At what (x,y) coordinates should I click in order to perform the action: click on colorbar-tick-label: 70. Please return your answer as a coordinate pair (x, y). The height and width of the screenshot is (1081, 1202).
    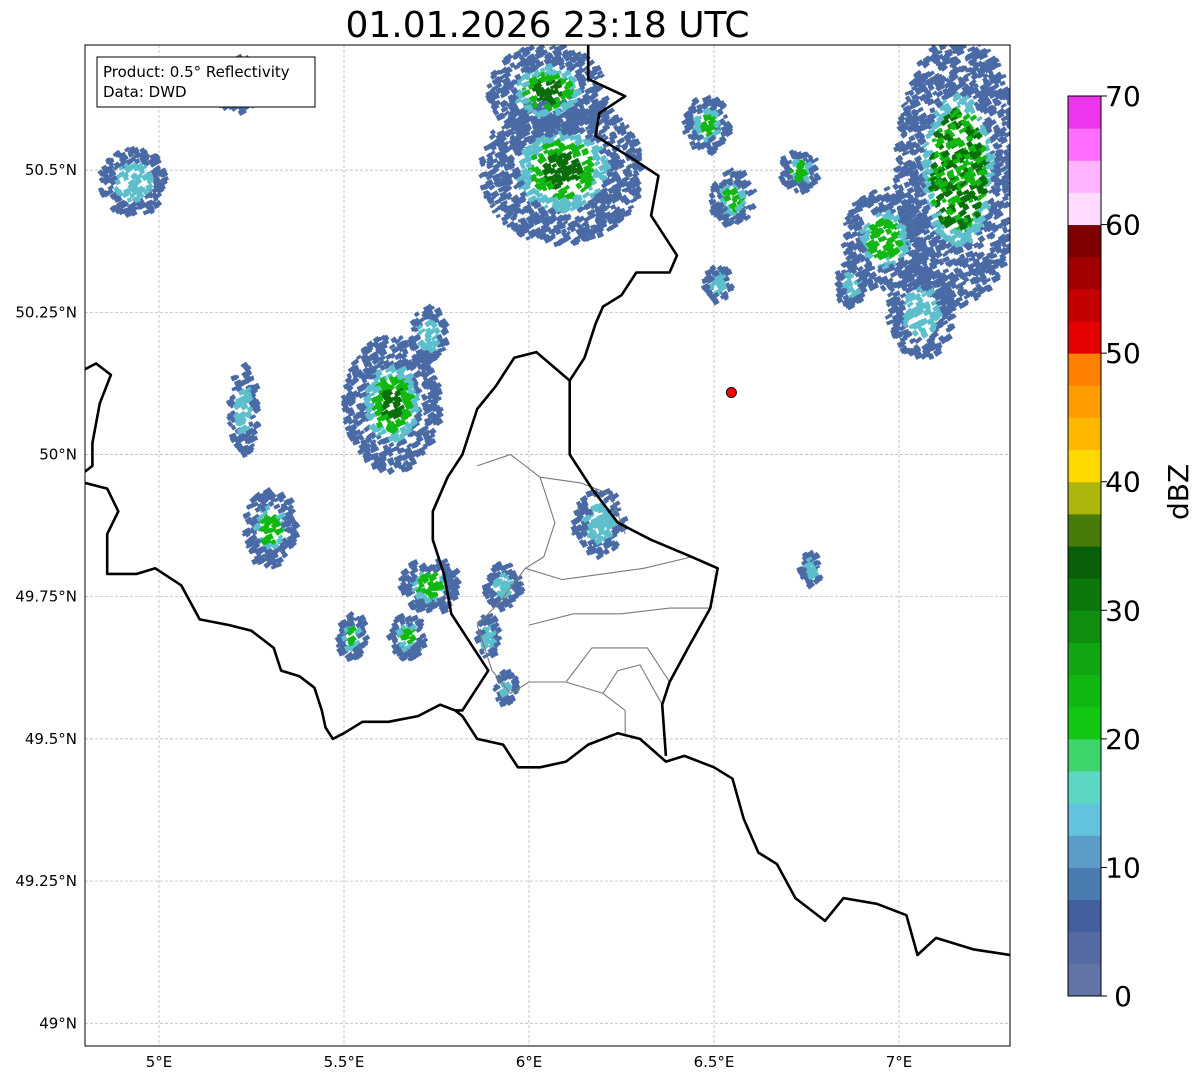
    Looking at the image, I should click on (1123, 96).